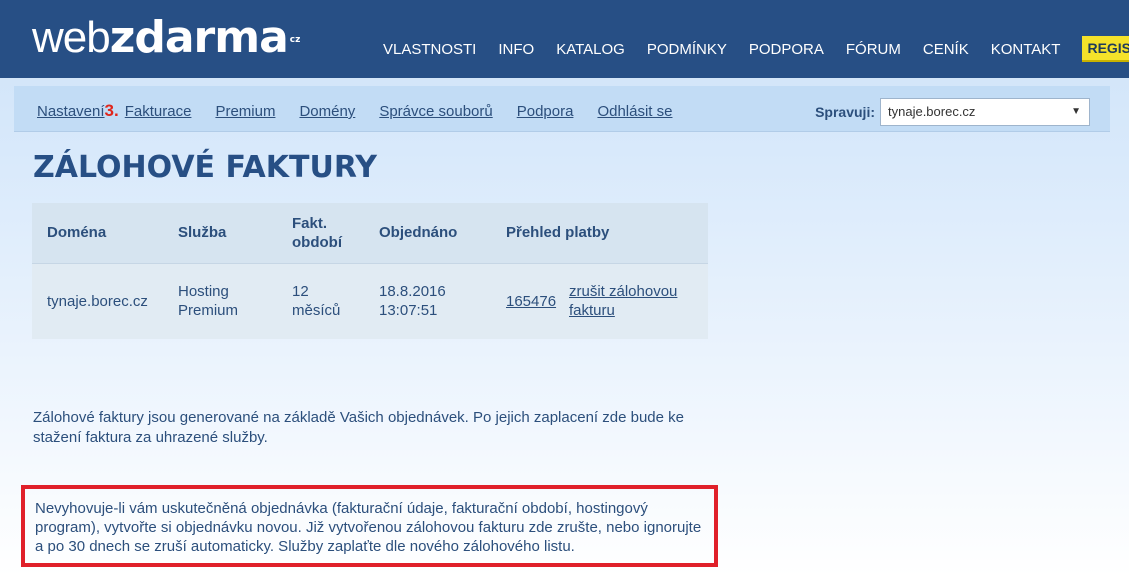 Image resolution: width=1129 pixels, height=577 pixels. Describe the element at coordinates (220, 300) in the screenshot. I see `cell-service: Hosting Premium` at that location.